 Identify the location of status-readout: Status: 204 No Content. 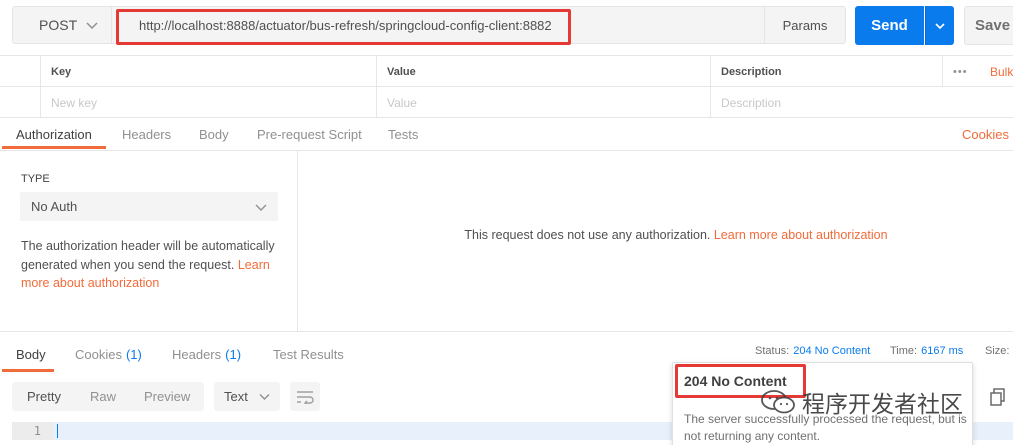
(812, 351).